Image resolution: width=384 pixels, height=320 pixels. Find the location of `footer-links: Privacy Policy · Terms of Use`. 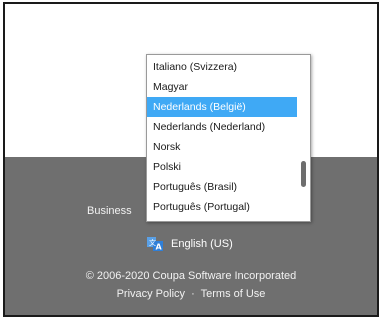

footer-links: Privacy Policy · Terms of Use is located at coordinates (191, 294).